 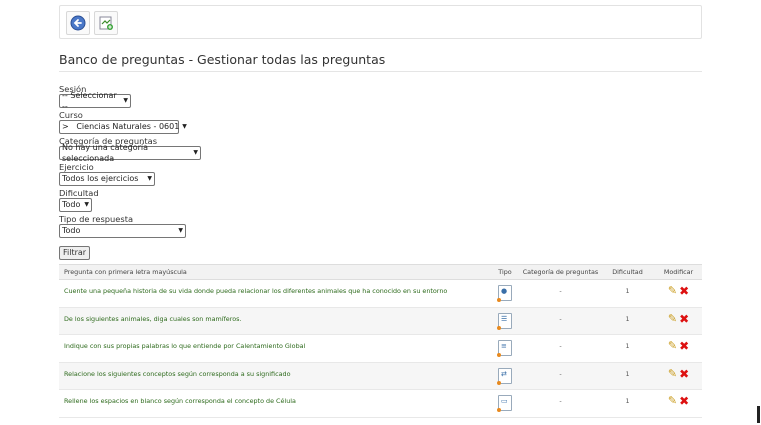 I want to click on title-divider, so click(x=380, y=71).